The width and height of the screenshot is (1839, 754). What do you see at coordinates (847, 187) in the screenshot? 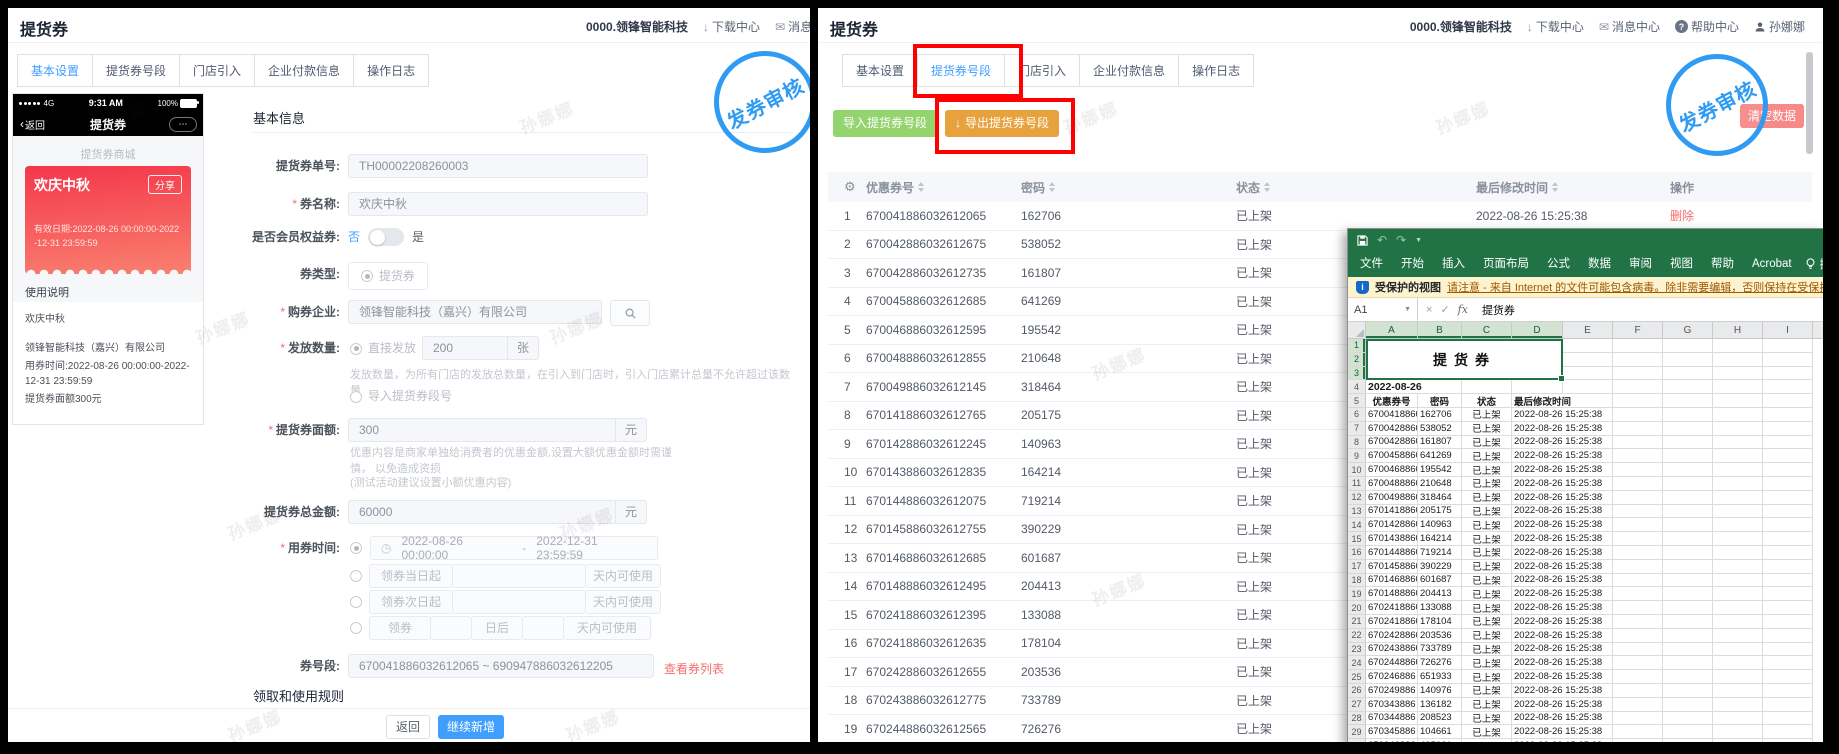
I see `column-settings: ⚙` at bounding box center [847, 187].